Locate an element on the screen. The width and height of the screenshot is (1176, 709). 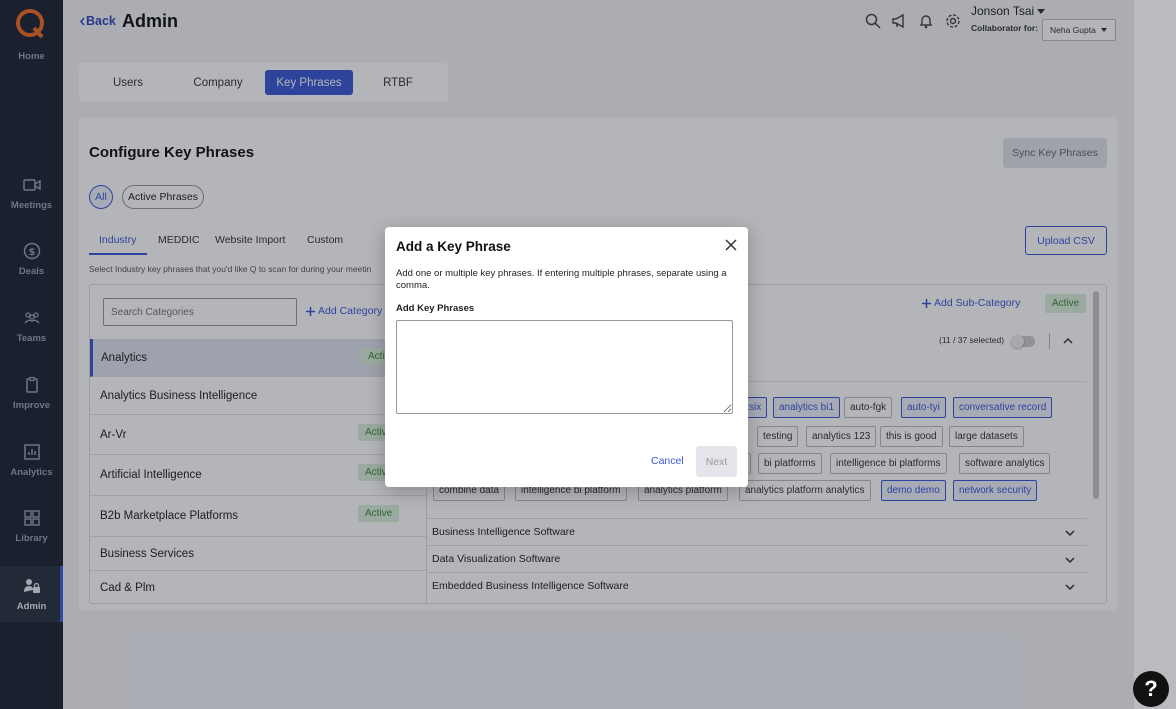
right-edge-panel is located at coordinates (1155, 354).